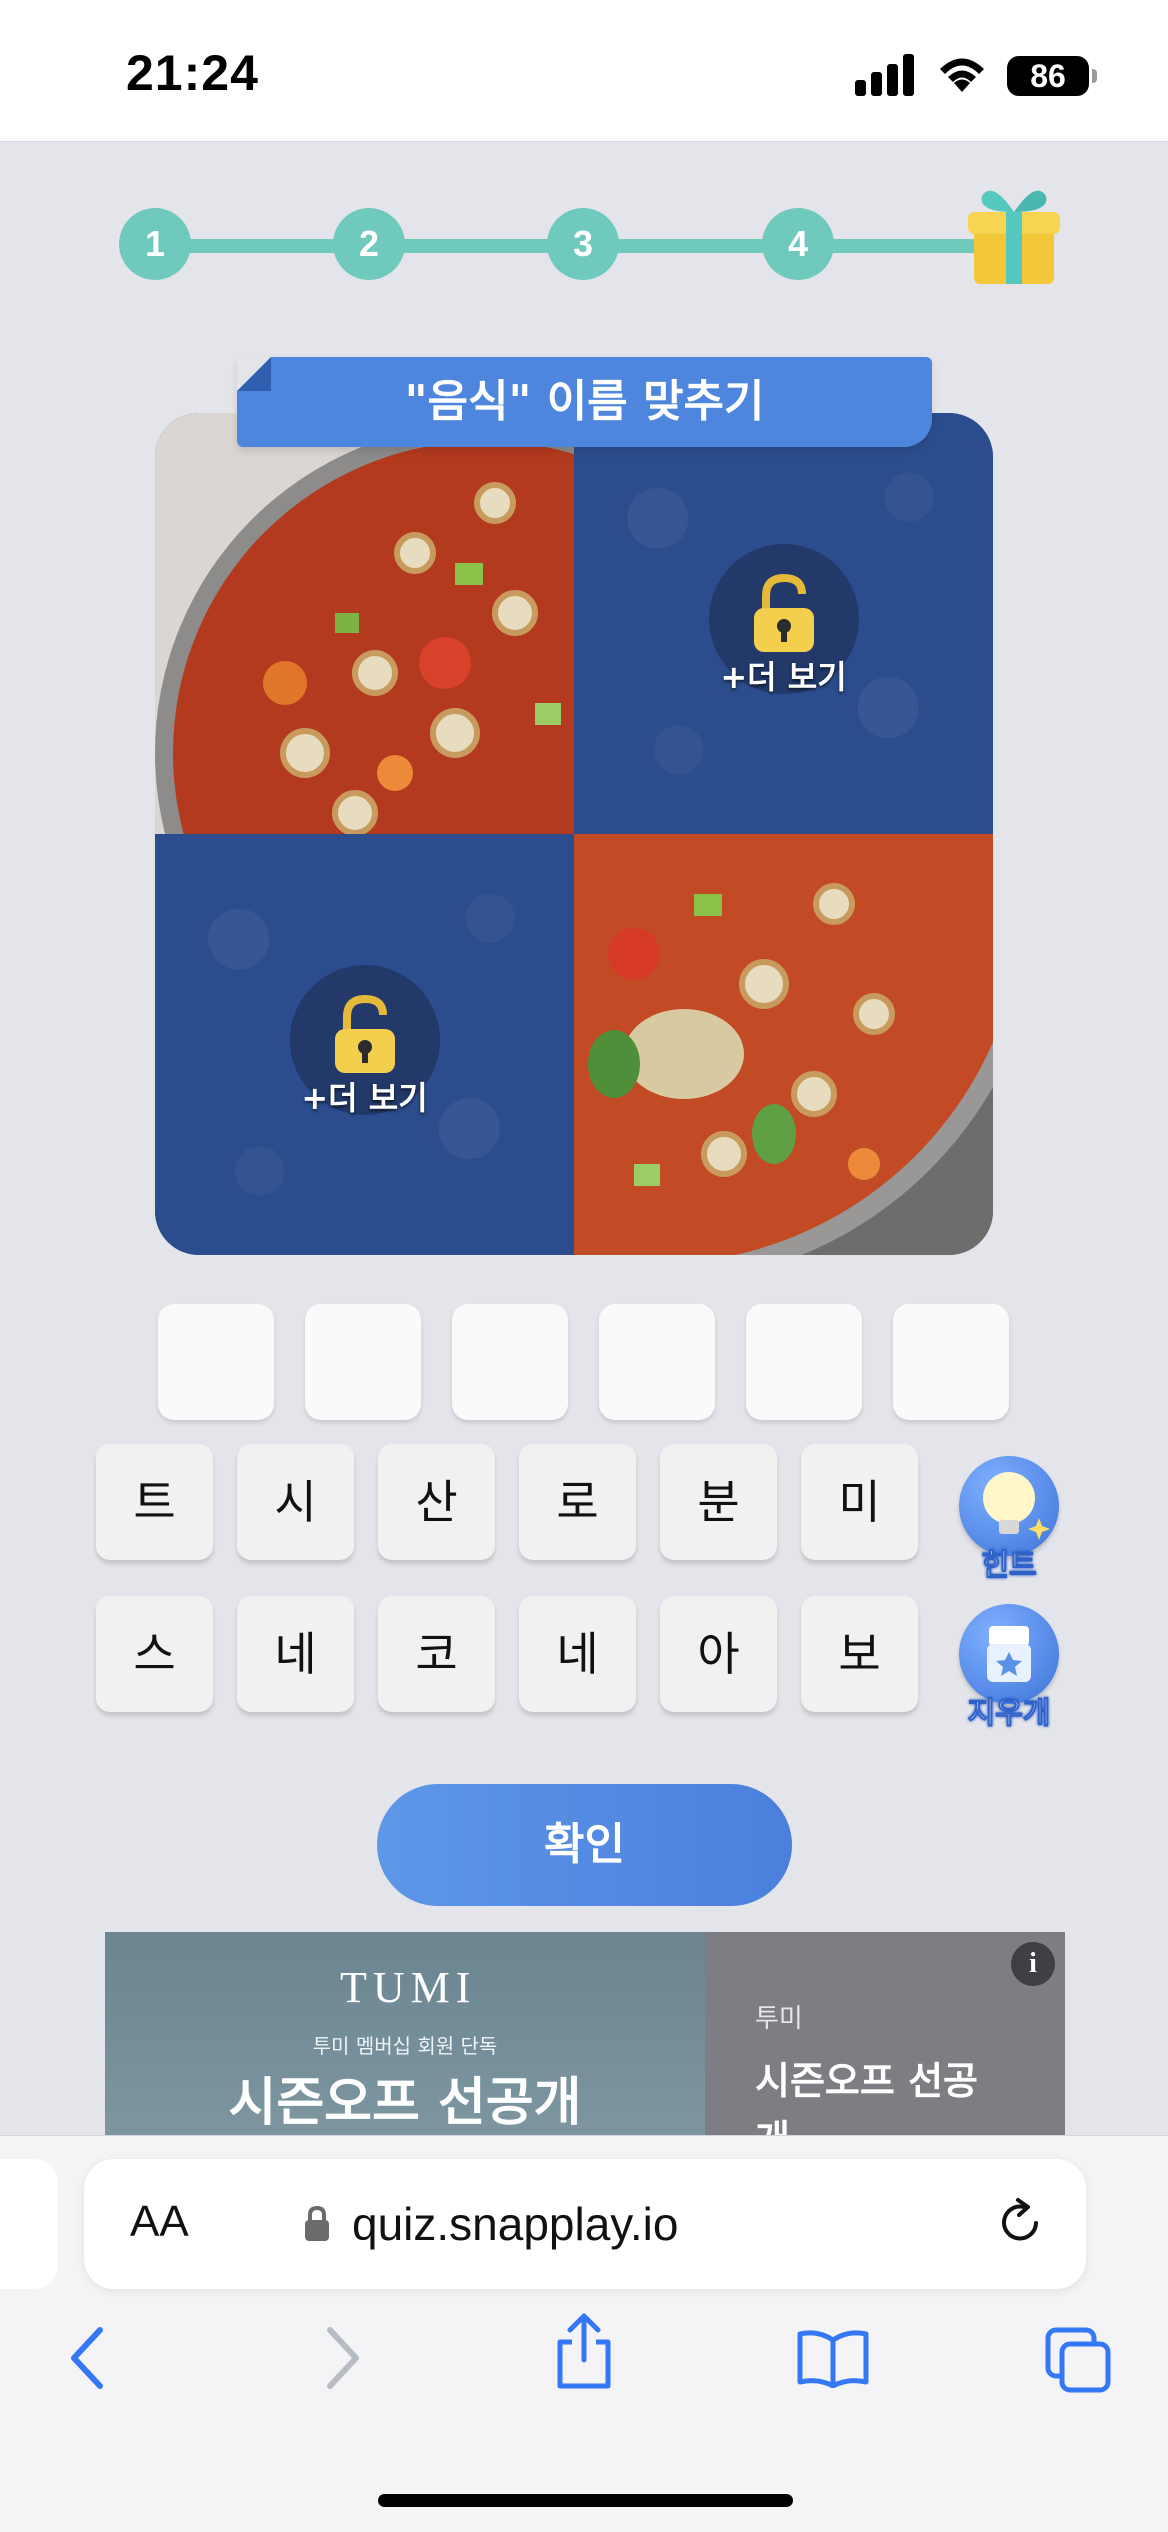  I want to click on hint-label: 힌트, so click(1009, 1566).